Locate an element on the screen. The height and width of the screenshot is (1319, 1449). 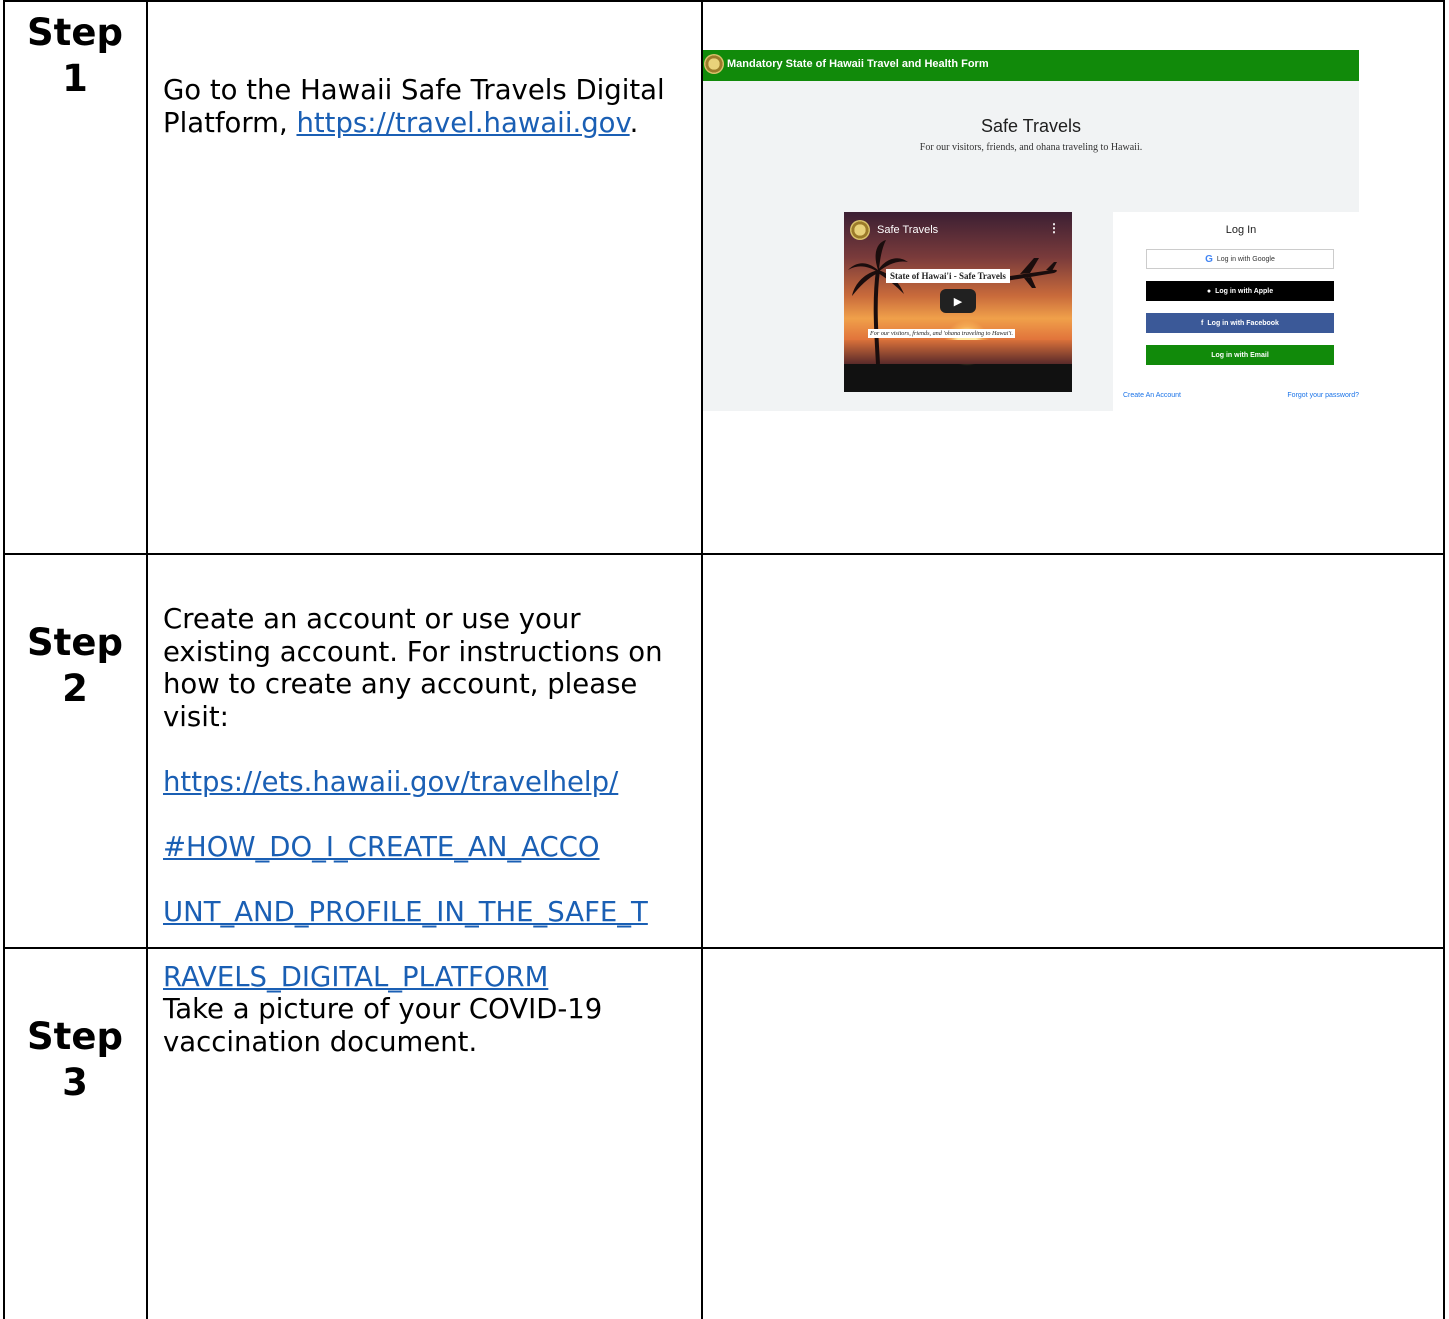
apple-login-button: ● Log in with Apple is located at coordinates (1240, 291).